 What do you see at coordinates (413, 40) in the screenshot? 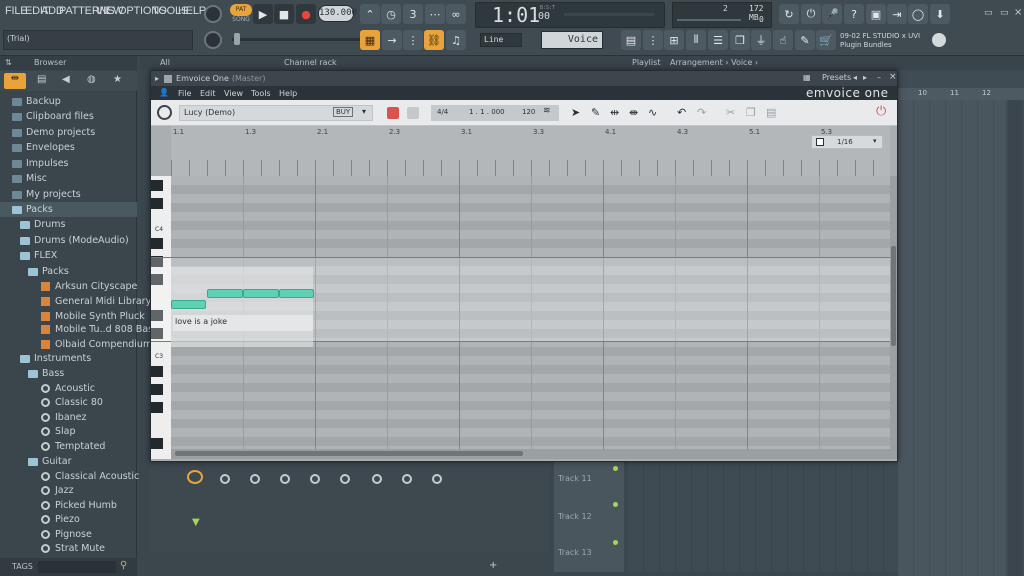
I see `step-edit-icon: ⋮` at bounding box center [413, 40].